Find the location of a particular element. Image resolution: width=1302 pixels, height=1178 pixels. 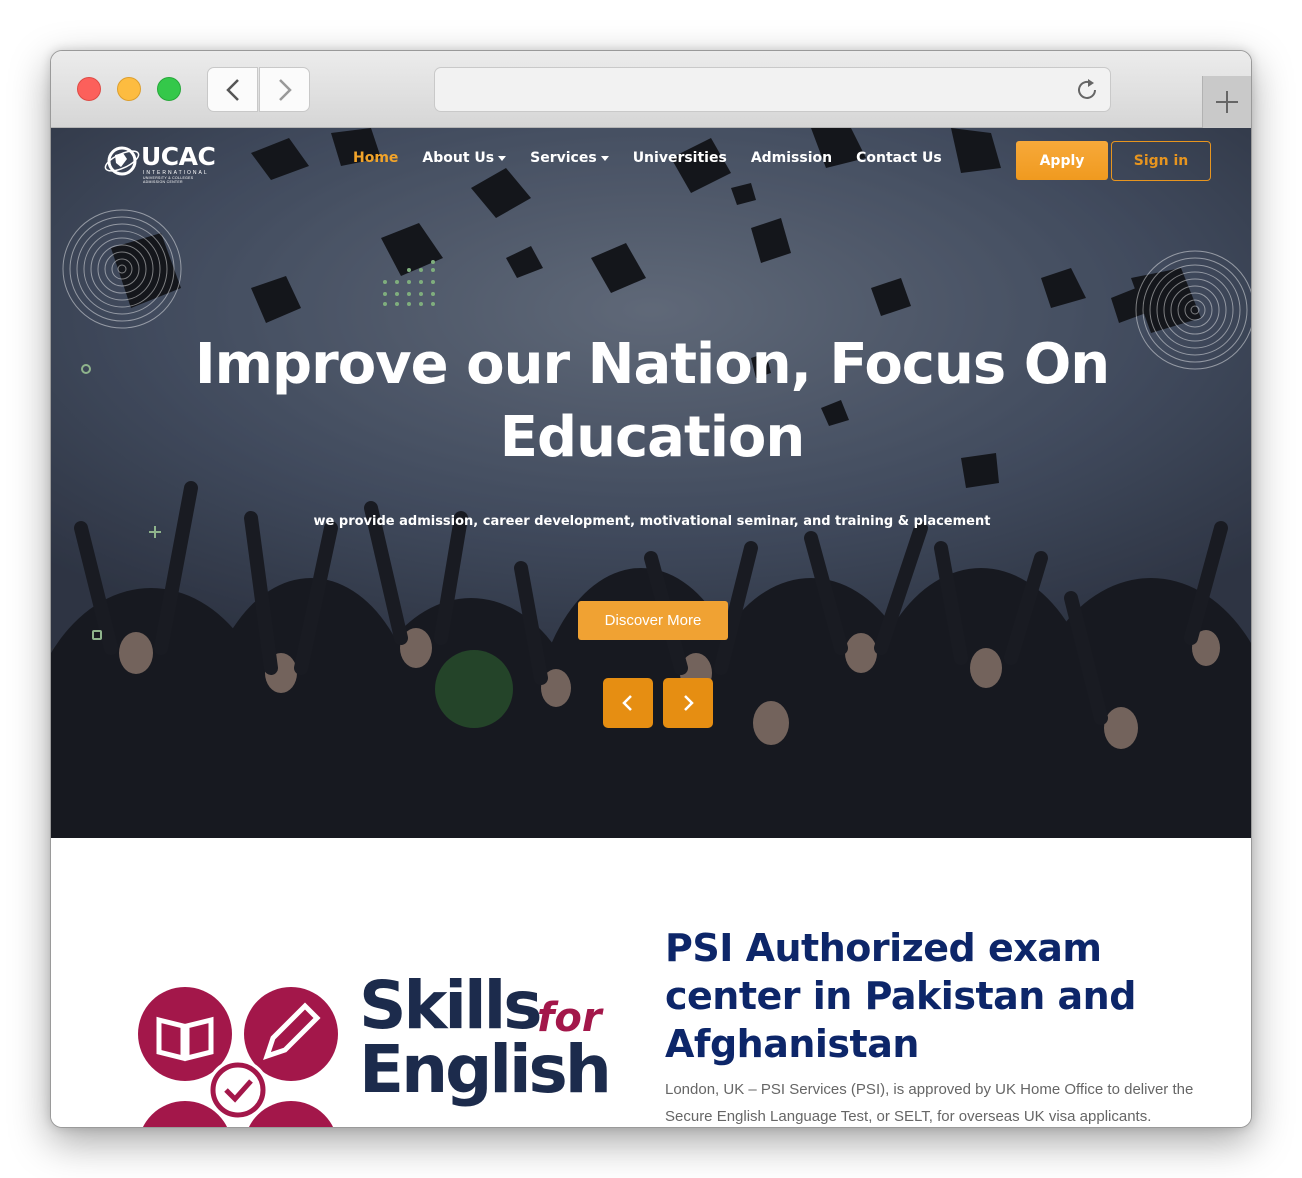

nav-label: Admission is located at coordinates (791, 158).